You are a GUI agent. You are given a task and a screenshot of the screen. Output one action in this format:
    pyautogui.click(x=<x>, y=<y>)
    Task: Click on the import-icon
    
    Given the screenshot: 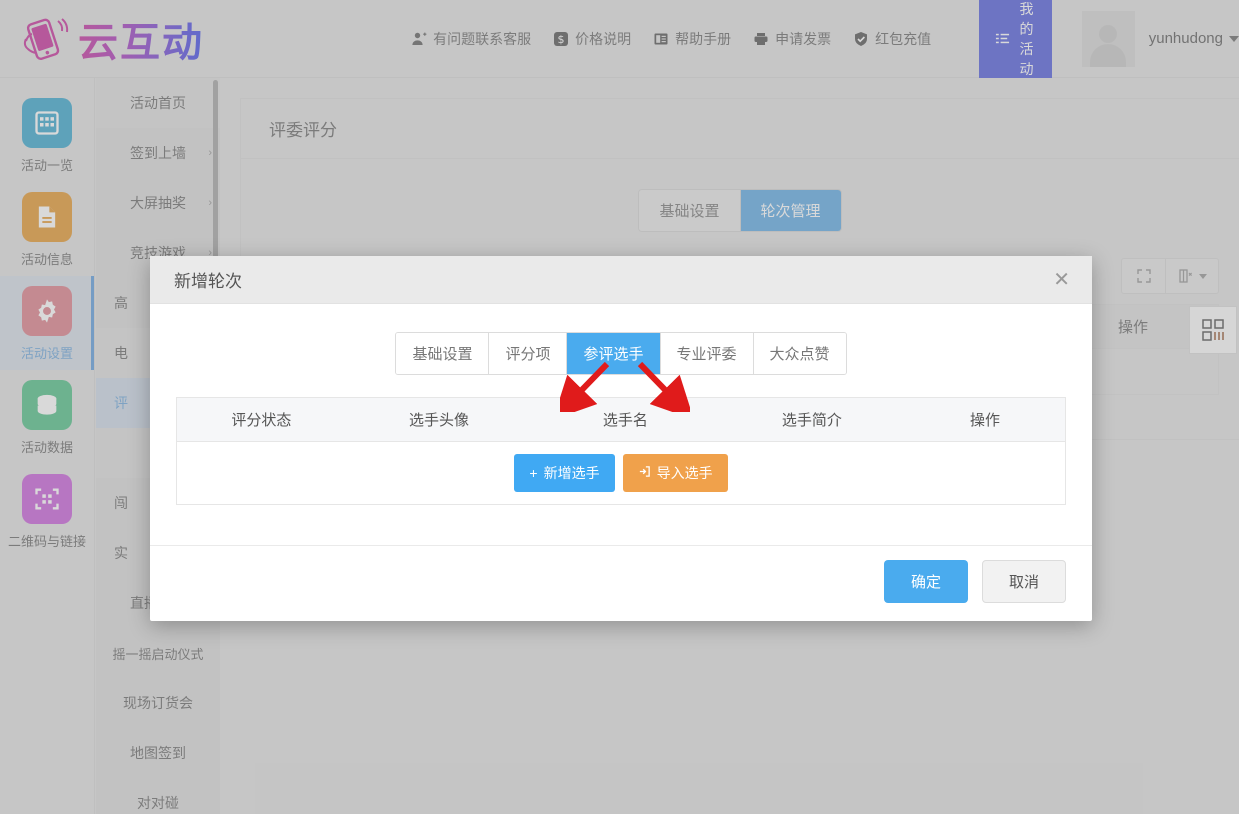 What is the action you would take?
    pyautogui.click(x=644, y=473)
    